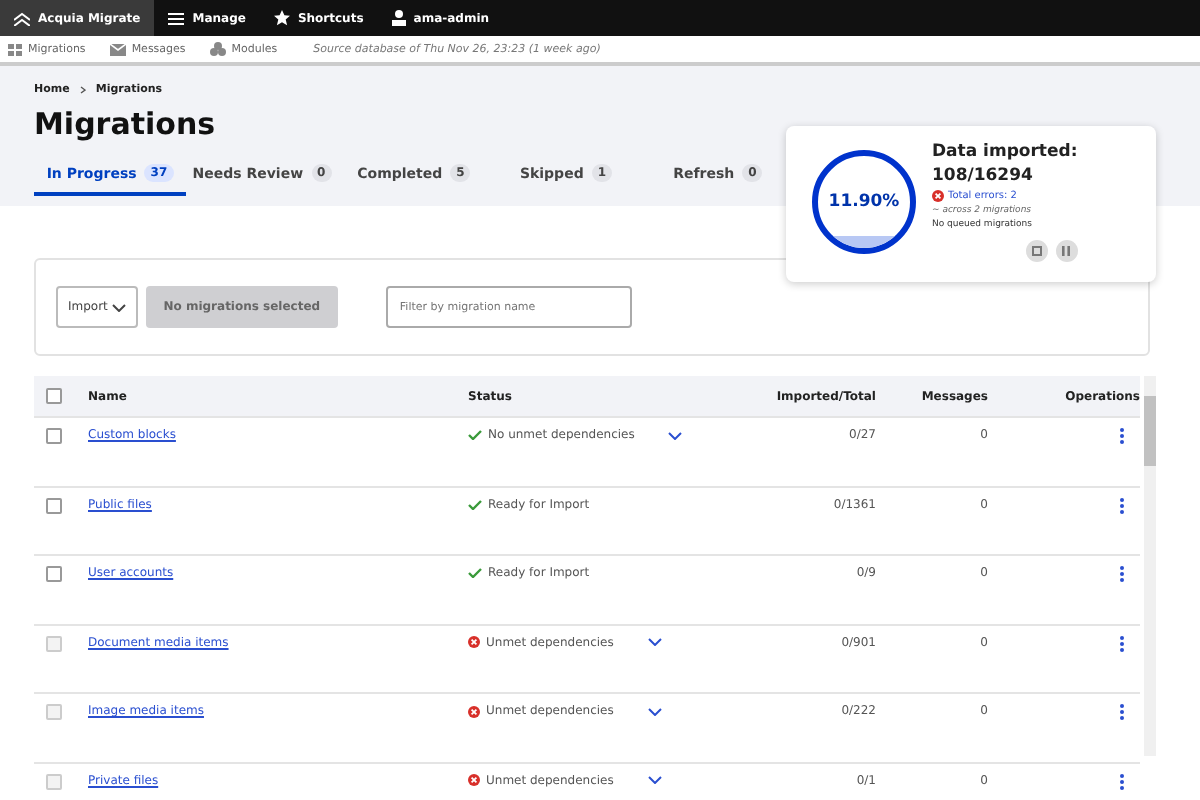  I want to click on scrollbar, so click(1150, 566).